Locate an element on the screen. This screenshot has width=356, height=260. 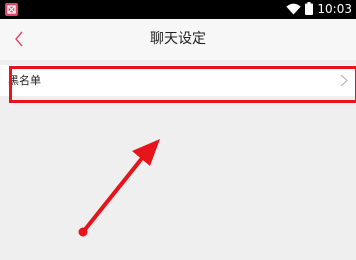
notification-app-icon is located at coordinates (11, 9).